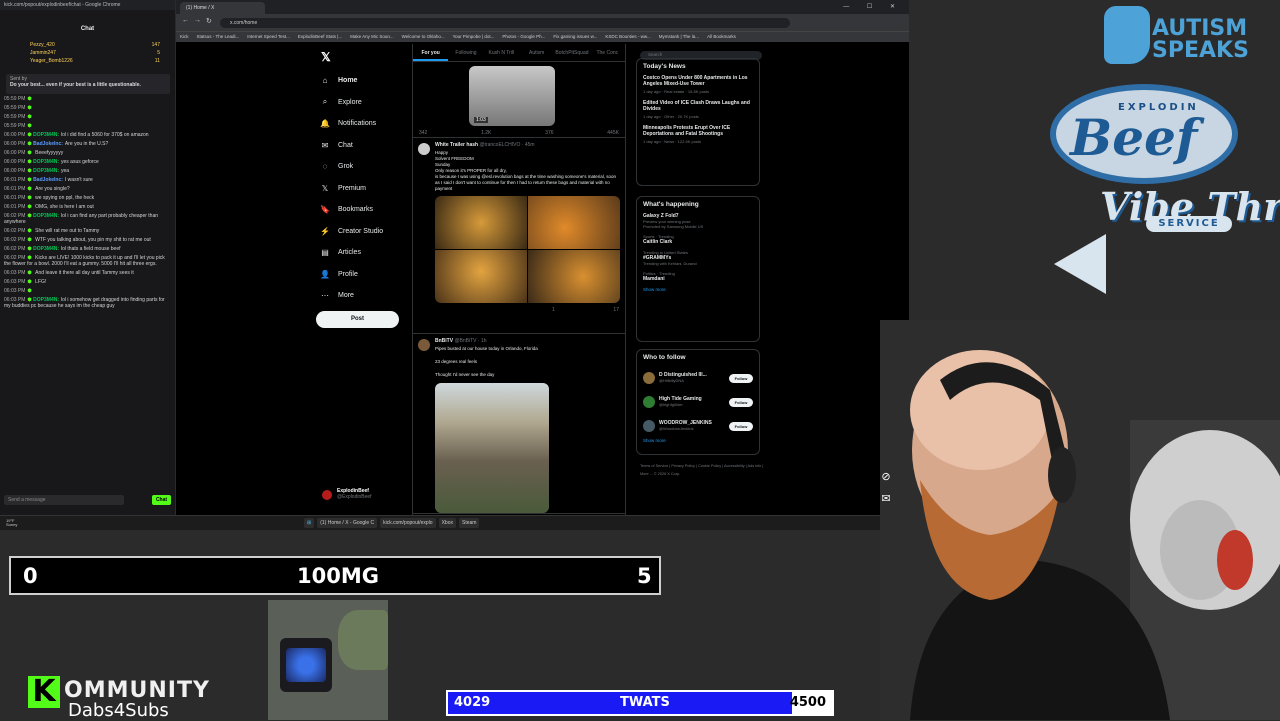  I want to click on post-author: White Trailer hash, so click(456, 145).